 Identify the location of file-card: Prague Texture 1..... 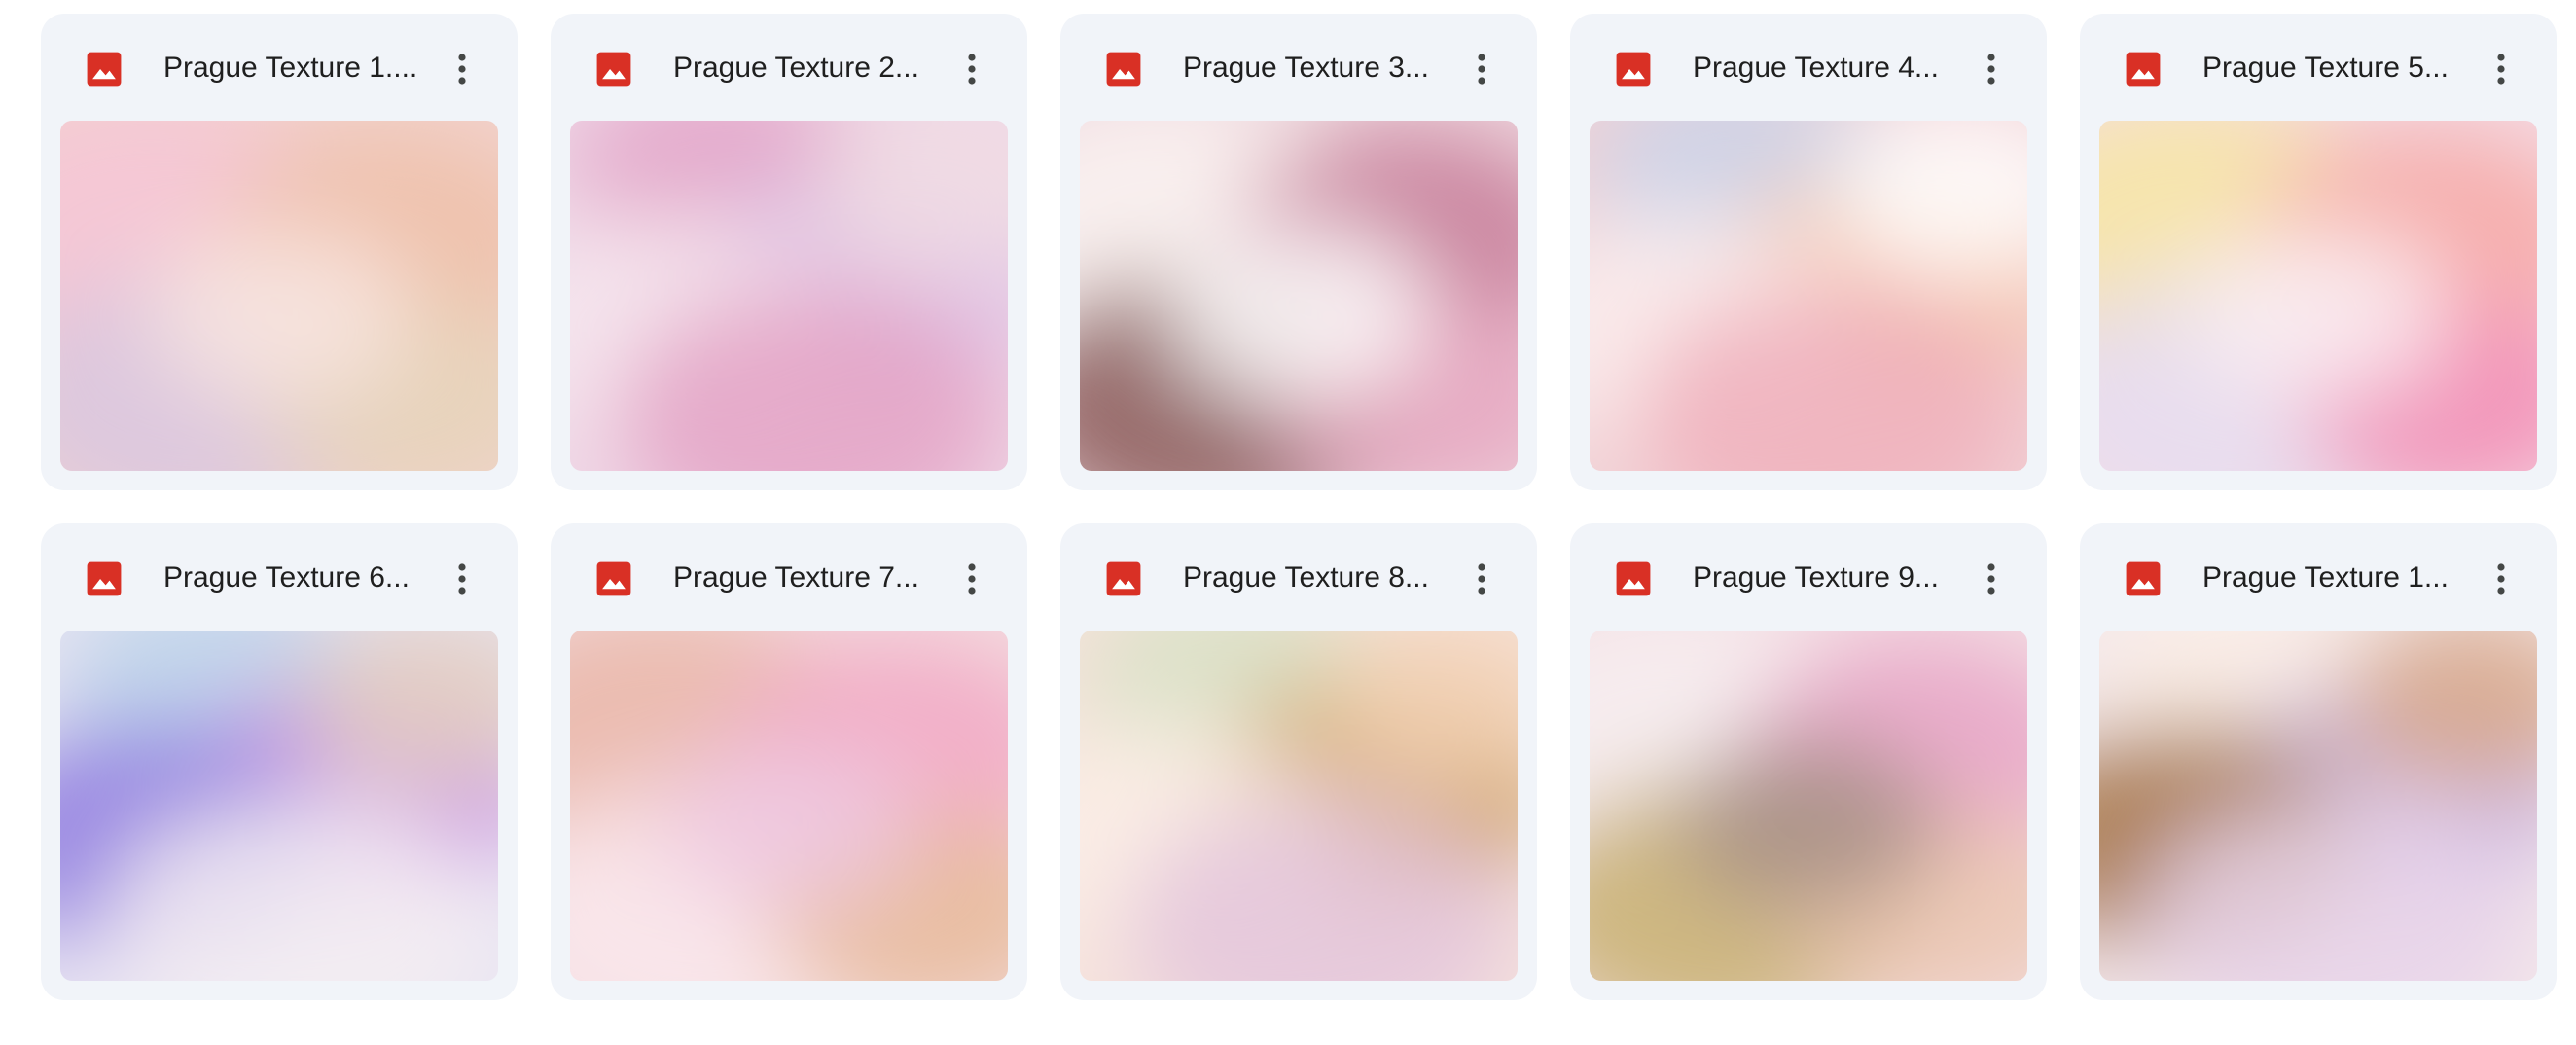
(279, 252).